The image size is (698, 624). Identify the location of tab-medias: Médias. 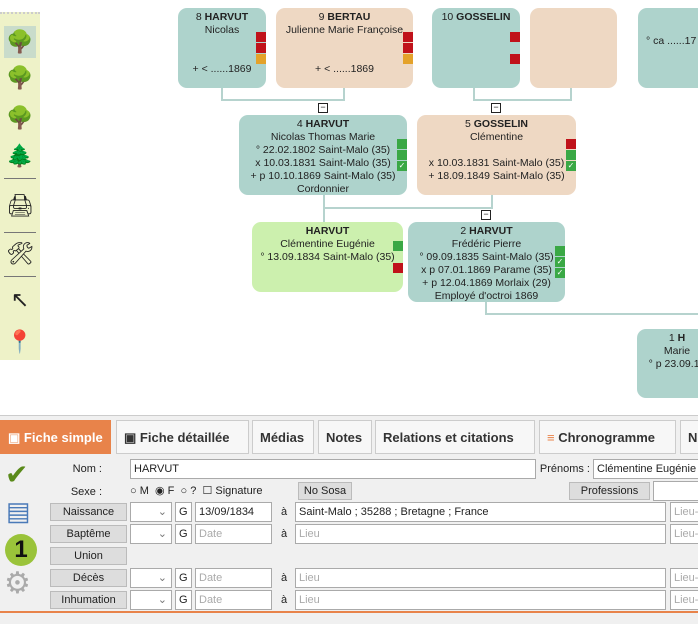
(283, 437).